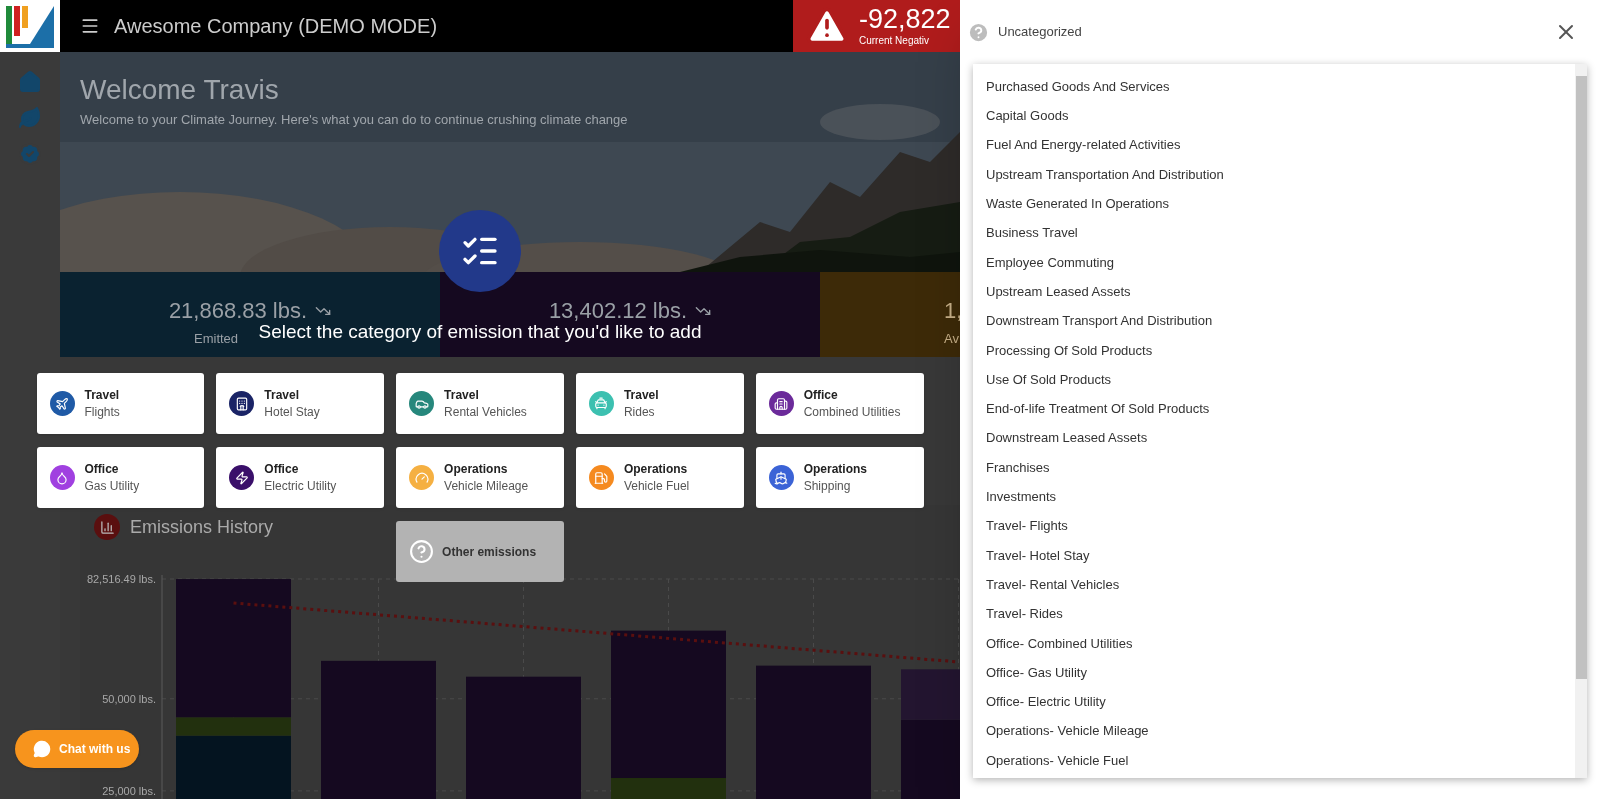 The height and width of the screenshot is (799, 1600). Describe the element at coordinates (1274, 672) in the screenshot. I see `category-option: Office- Gas Utility` at that location.